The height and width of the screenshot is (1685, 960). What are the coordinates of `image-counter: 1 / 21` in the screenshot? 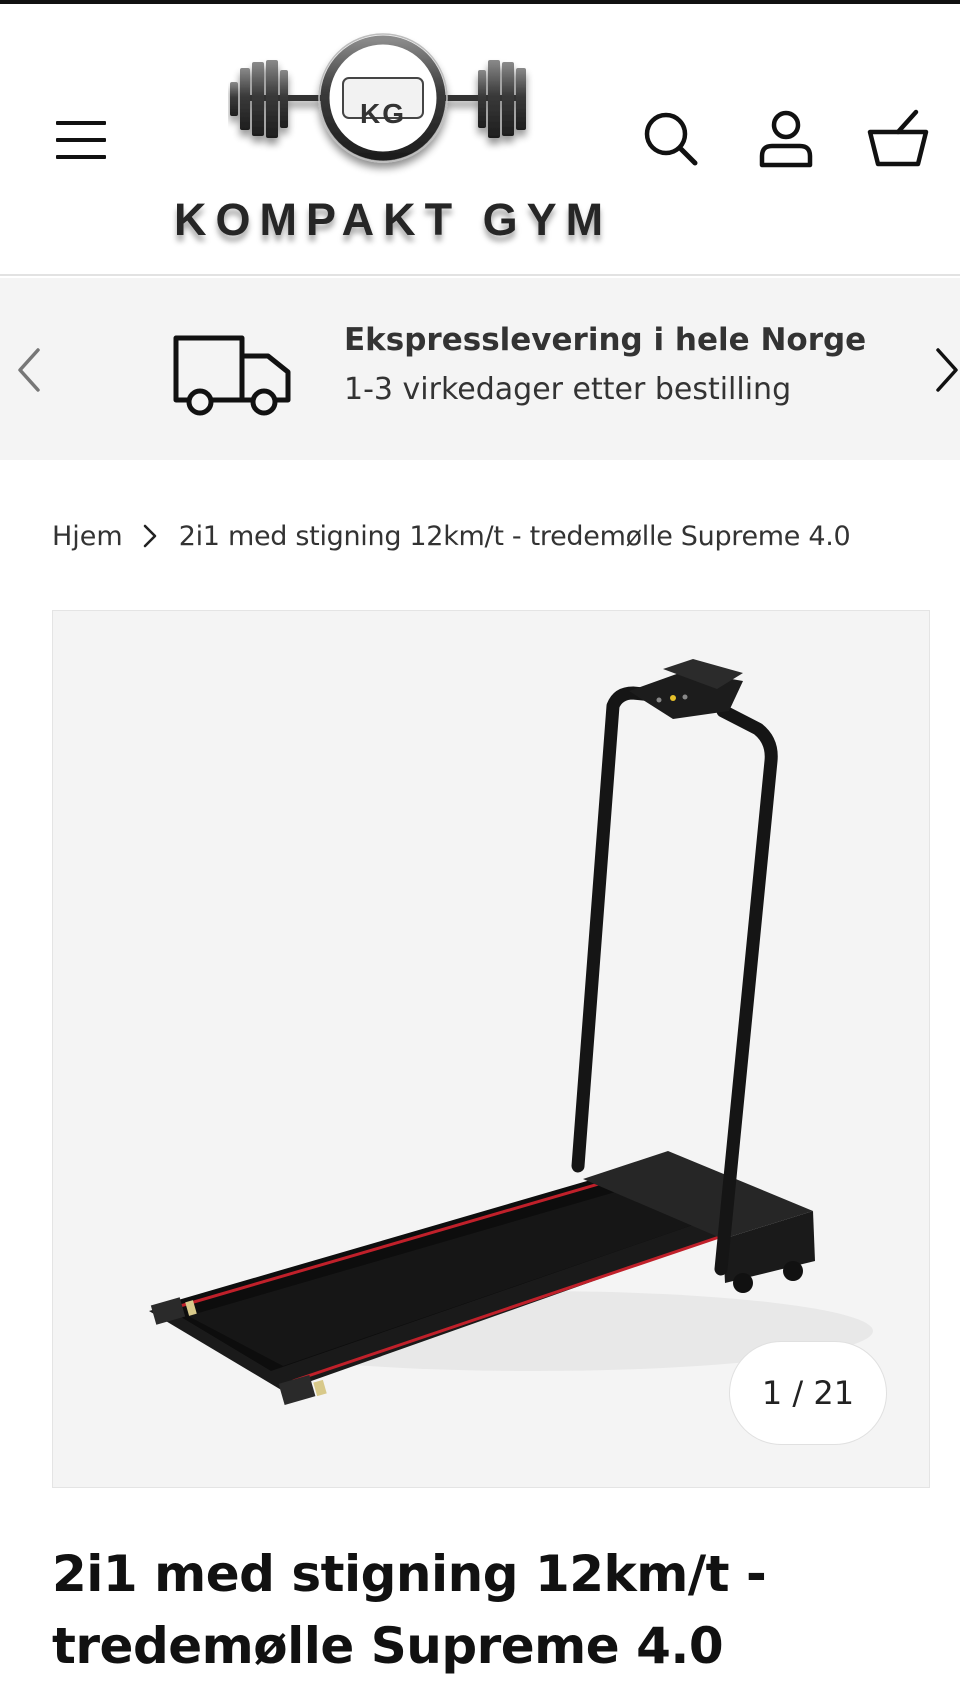 It's located at (808, 1393).